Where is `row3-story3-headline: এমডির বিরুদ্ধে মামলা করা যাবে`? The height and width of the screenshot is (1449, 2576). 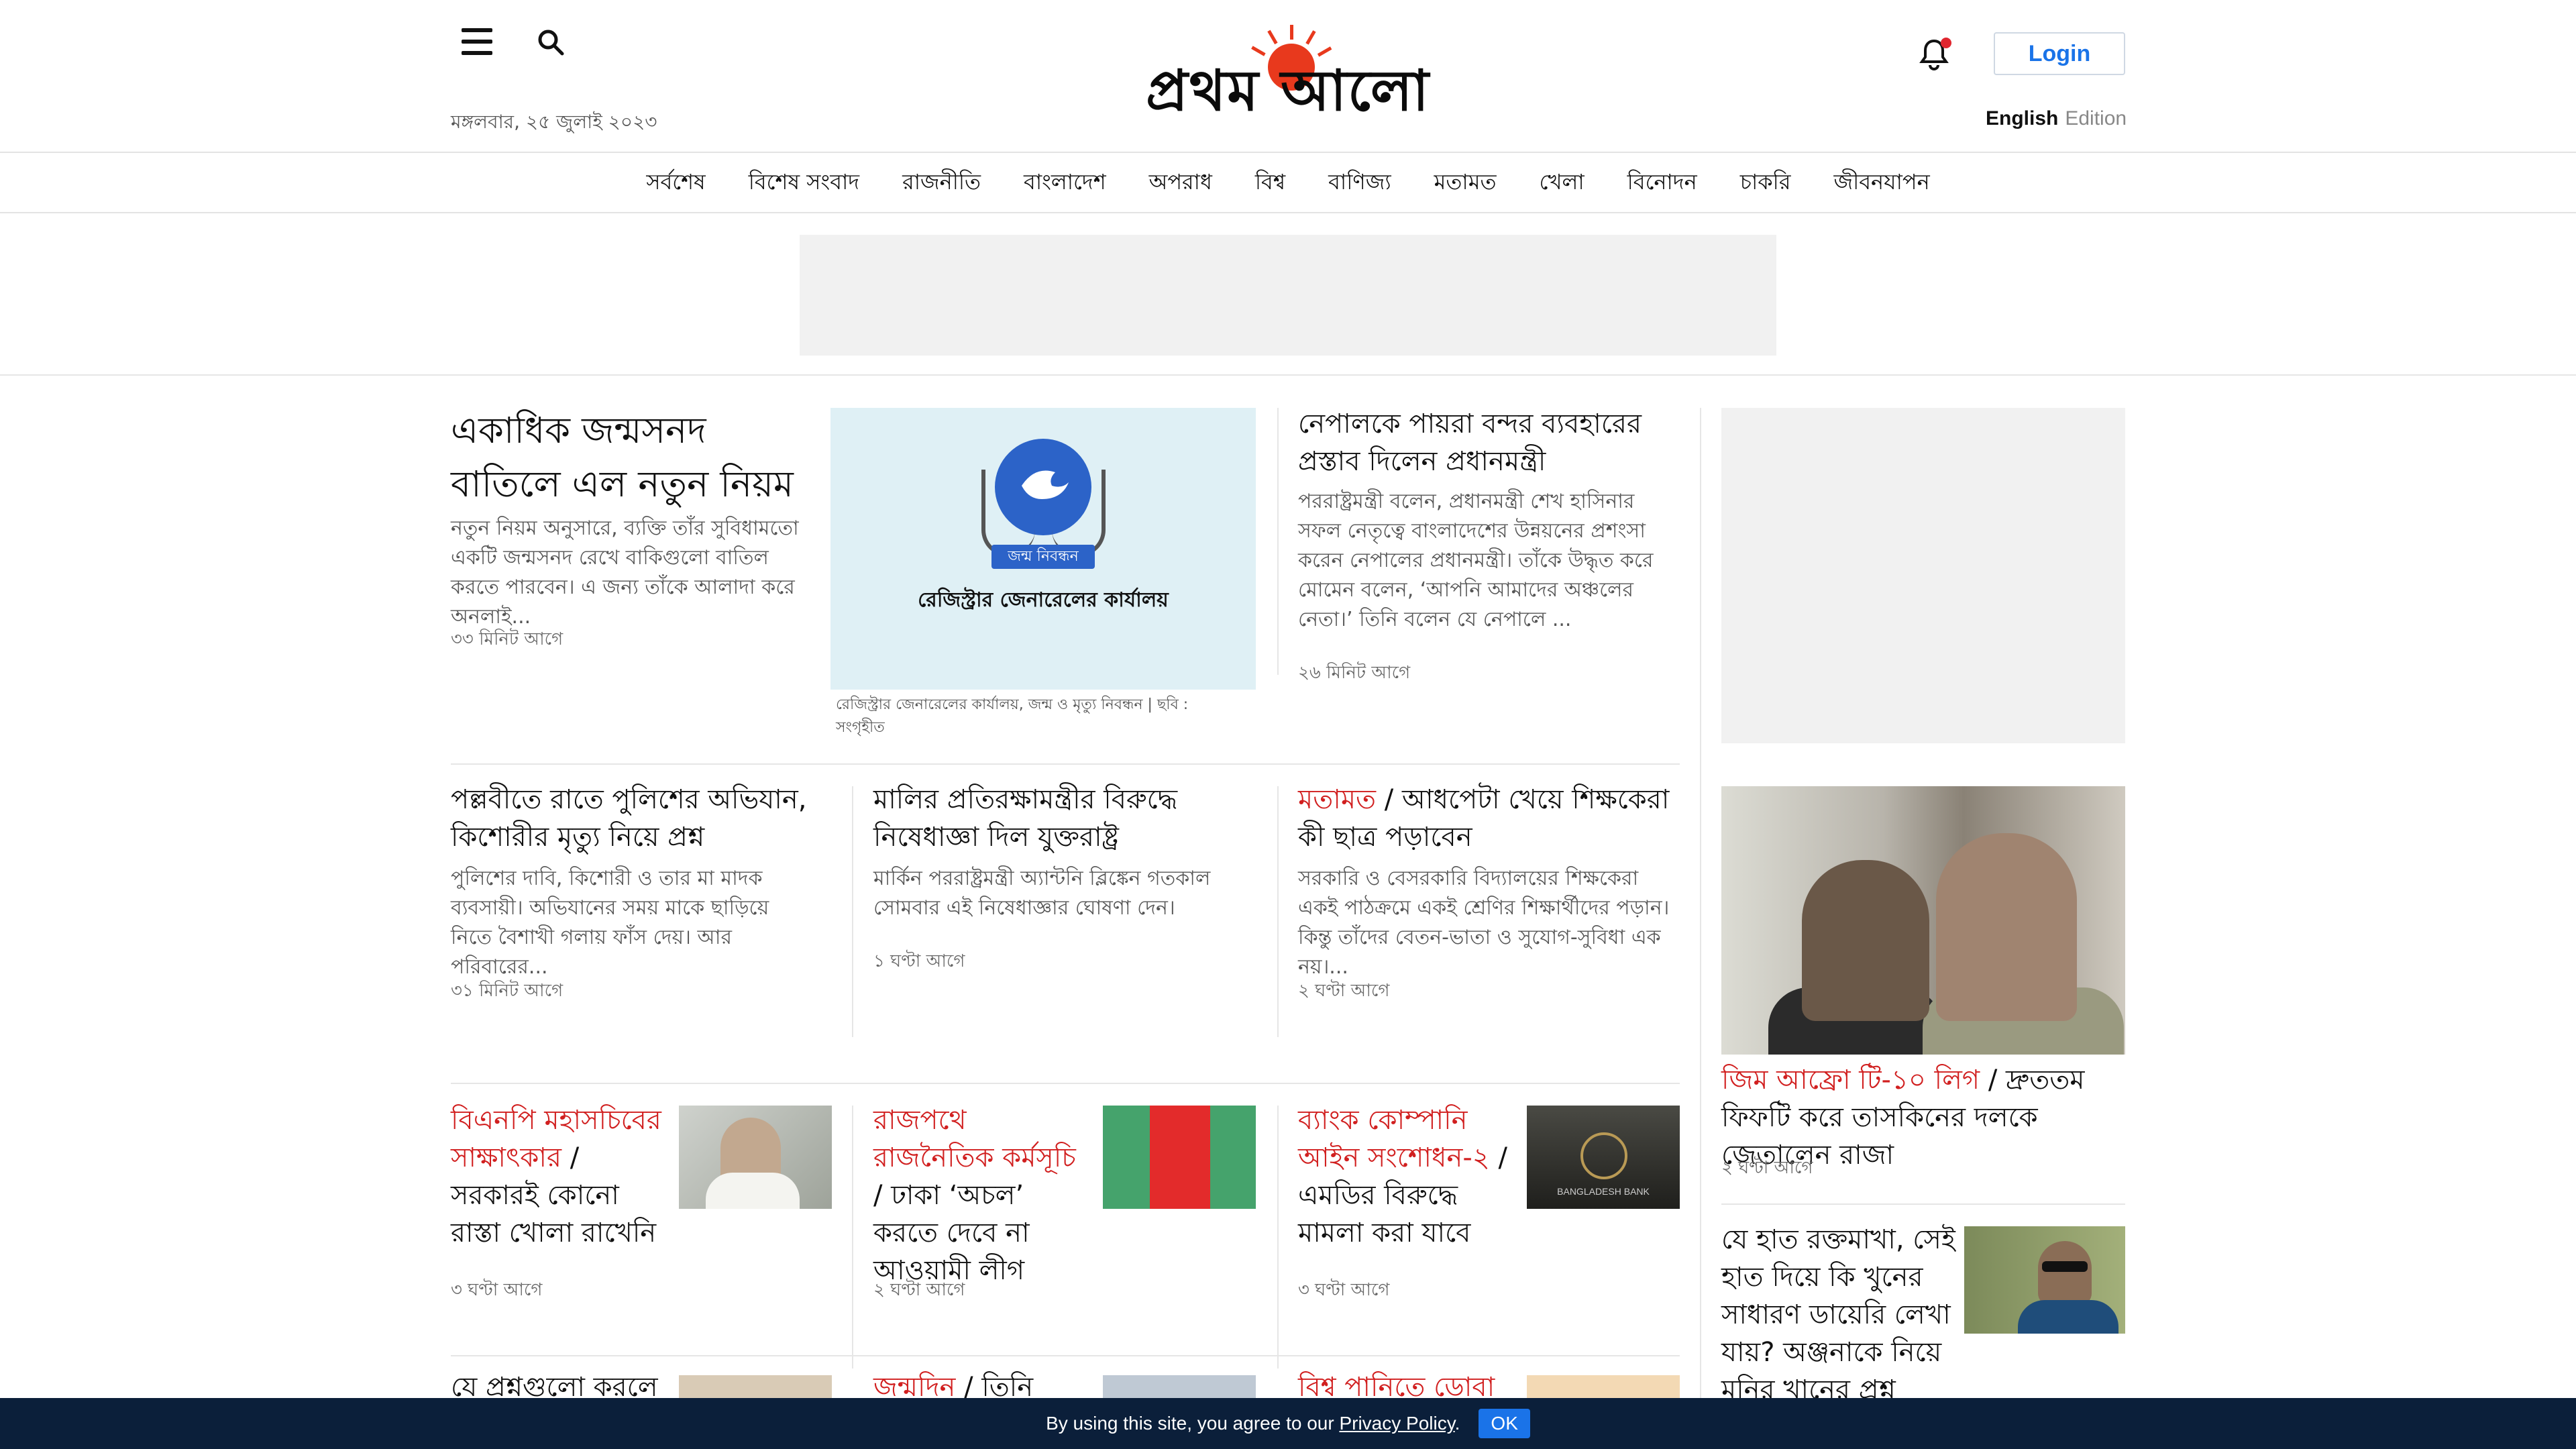 row3-story3-headline: এমডির বিরুদ্ধে মামলা করা যাবে is located at coordinates (1384, 1214).